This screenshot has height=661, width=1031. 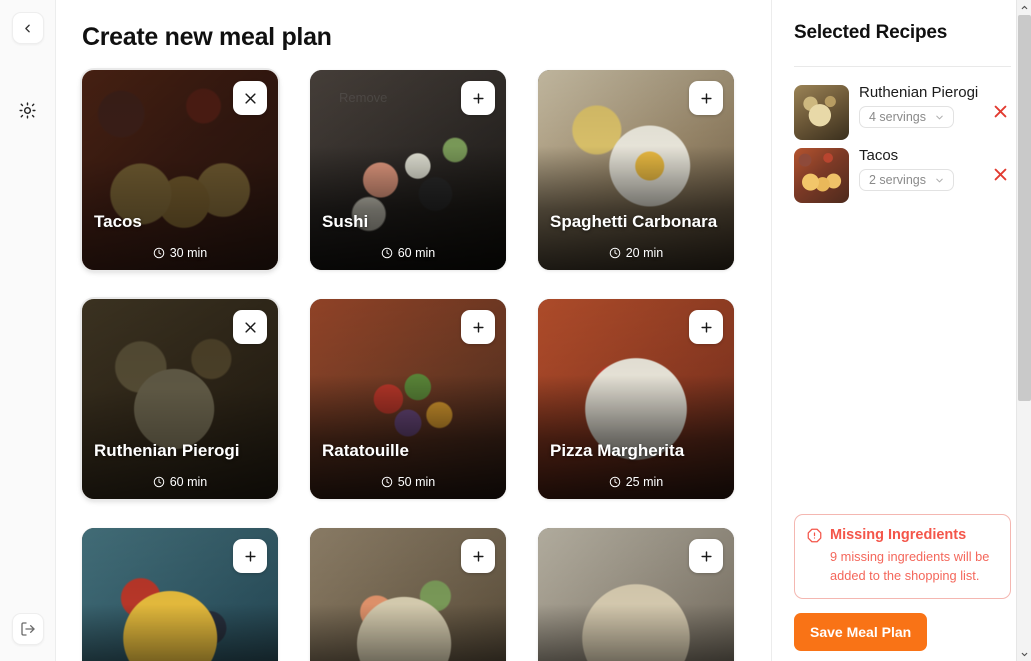 I want to click on selected-recipe-name: Tacos, so click(x=879, y=155).